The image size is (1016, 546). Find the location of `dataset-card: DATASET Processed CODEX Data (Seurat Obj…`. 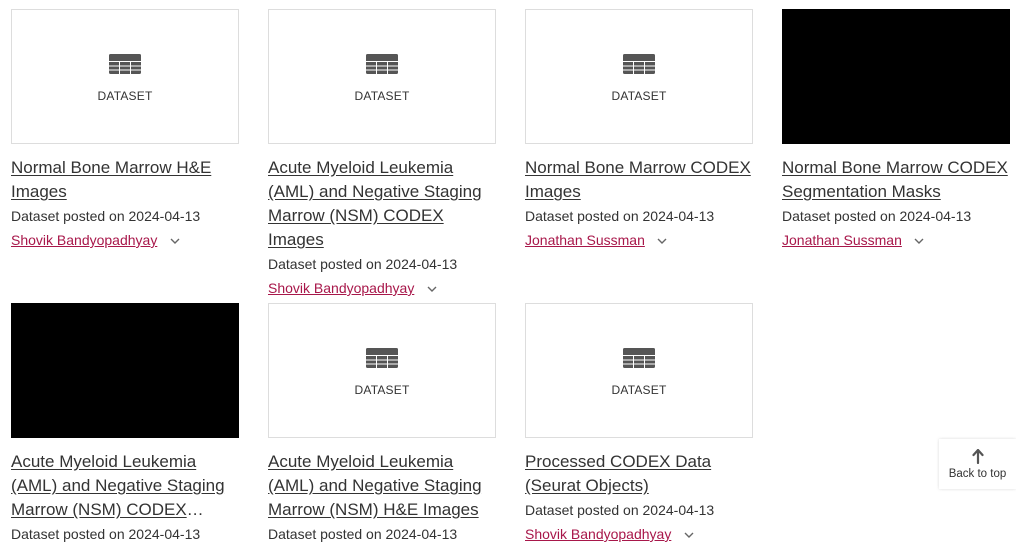

dataset-card: DATASET Processed CODEX Data (Seurat Obj… is located at coordinates (639, 424).